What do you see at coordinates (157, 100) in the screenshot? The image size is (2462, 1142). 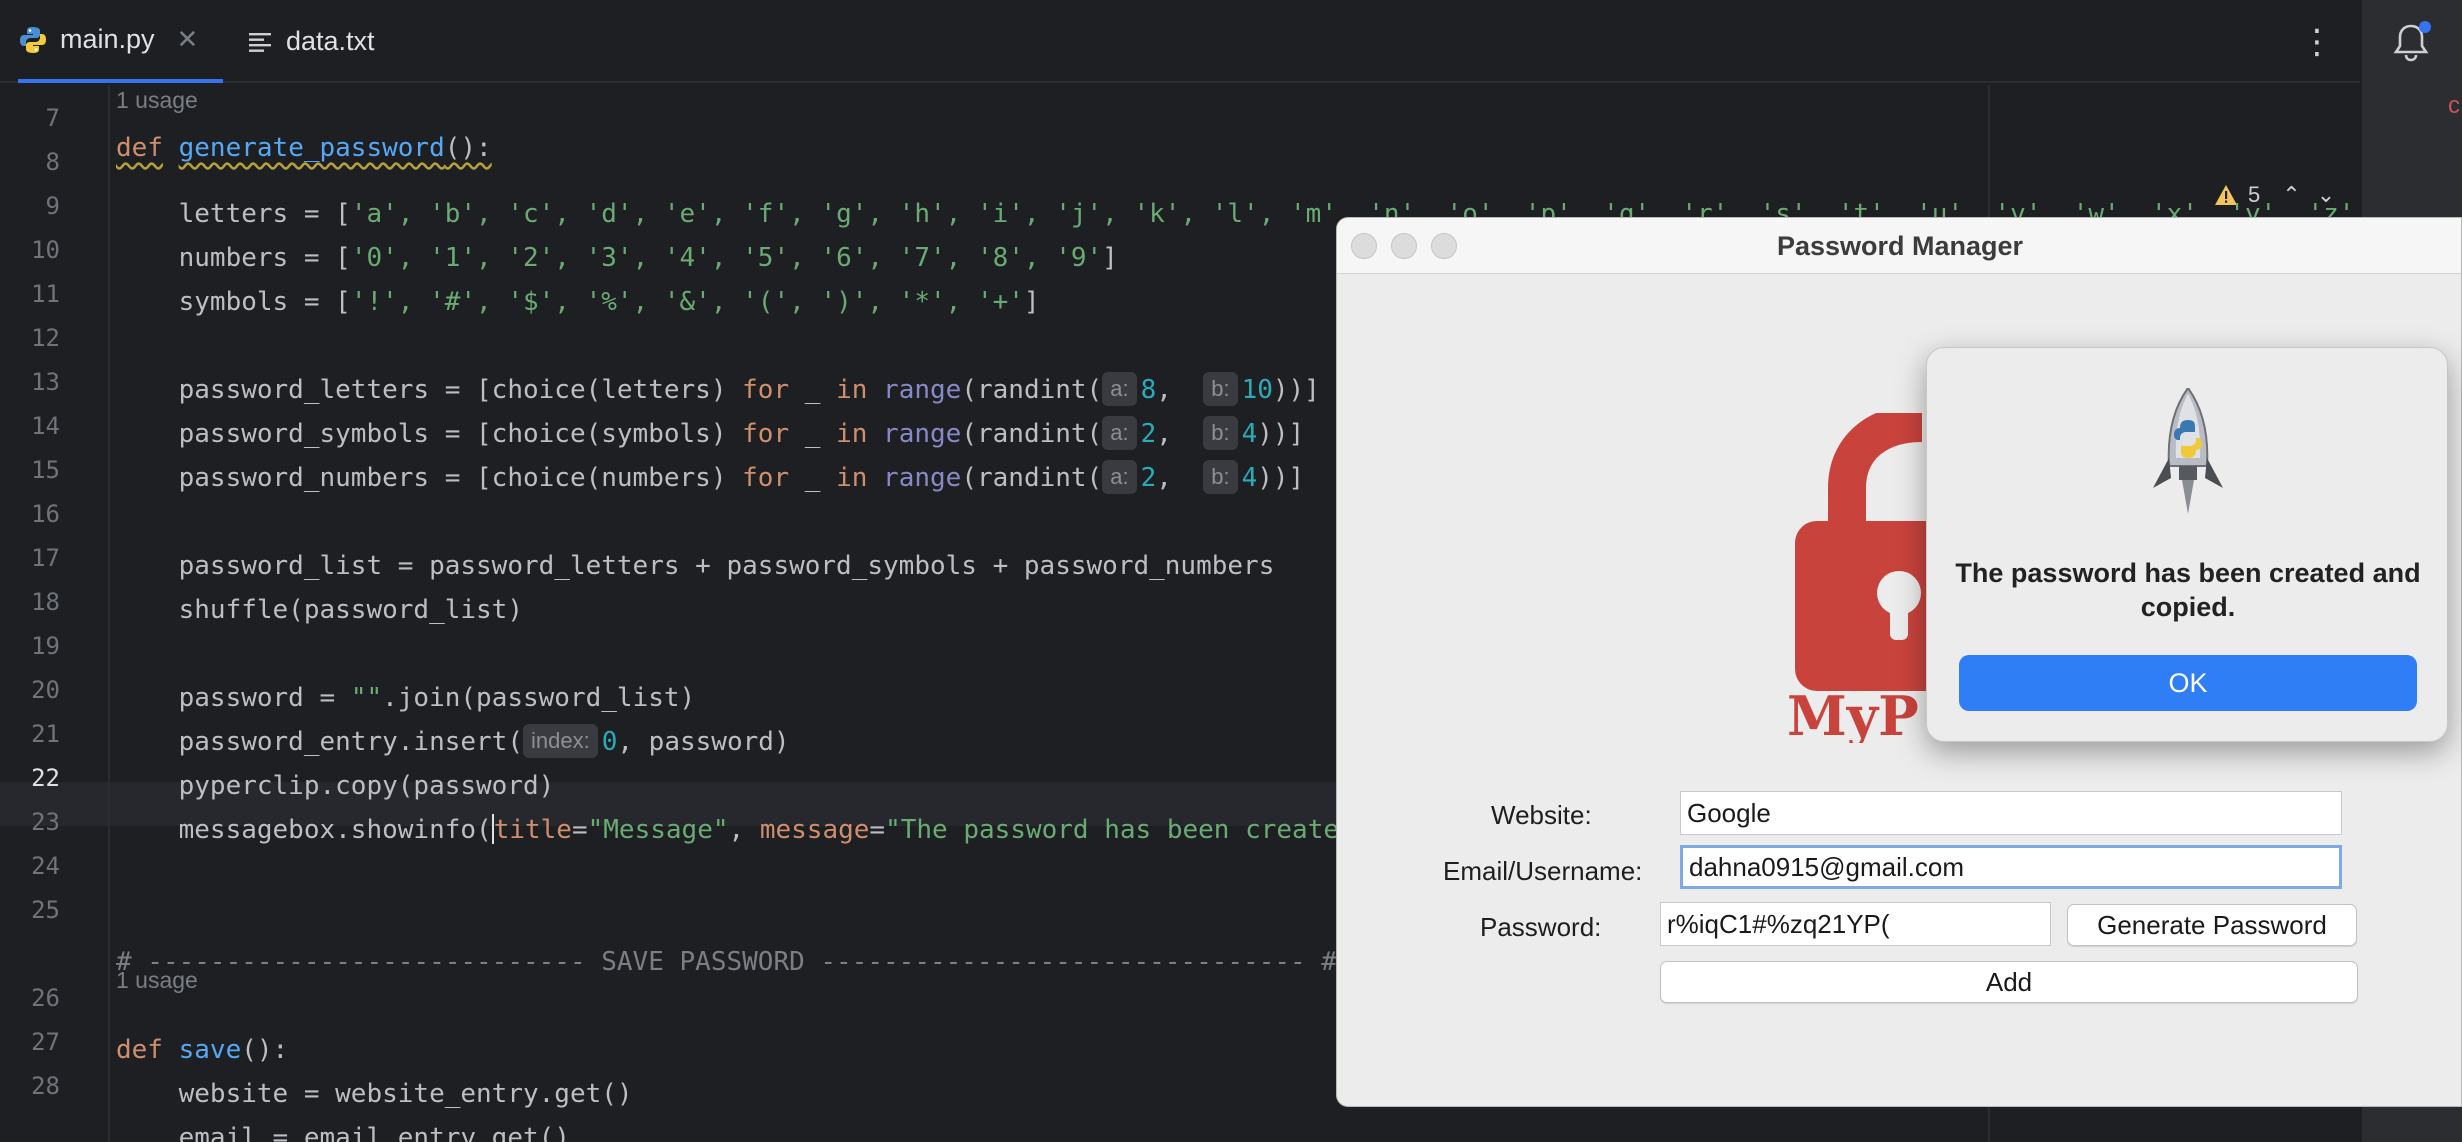 I see `usage-hint: 1 usage` at bounding box center [157, 100].